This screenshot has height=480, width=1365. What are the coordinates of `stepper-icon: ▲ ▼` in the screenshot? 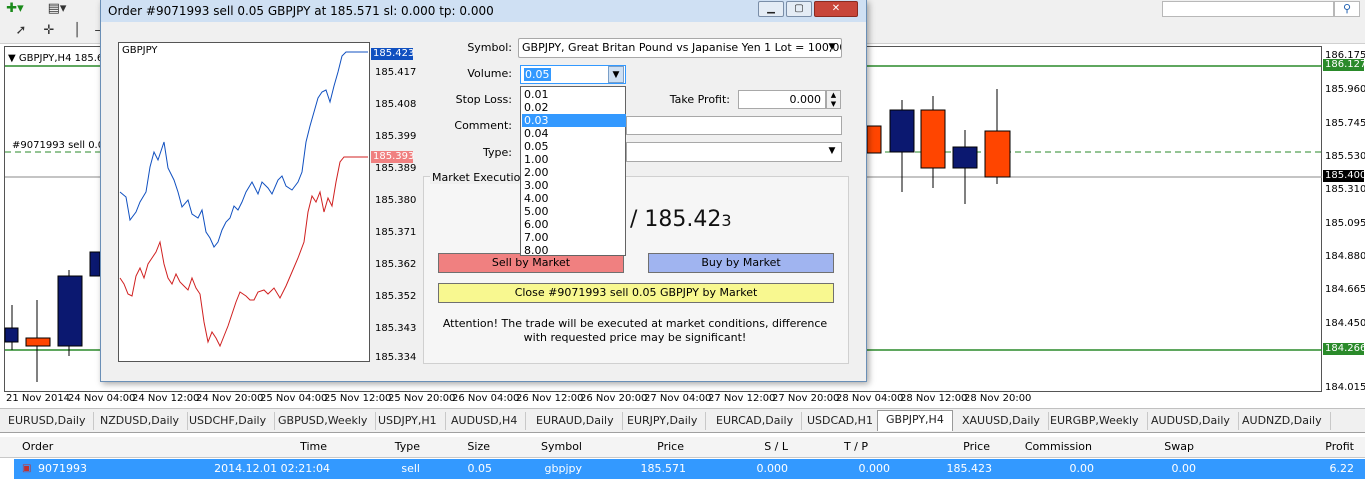 It's located at (833, 99).